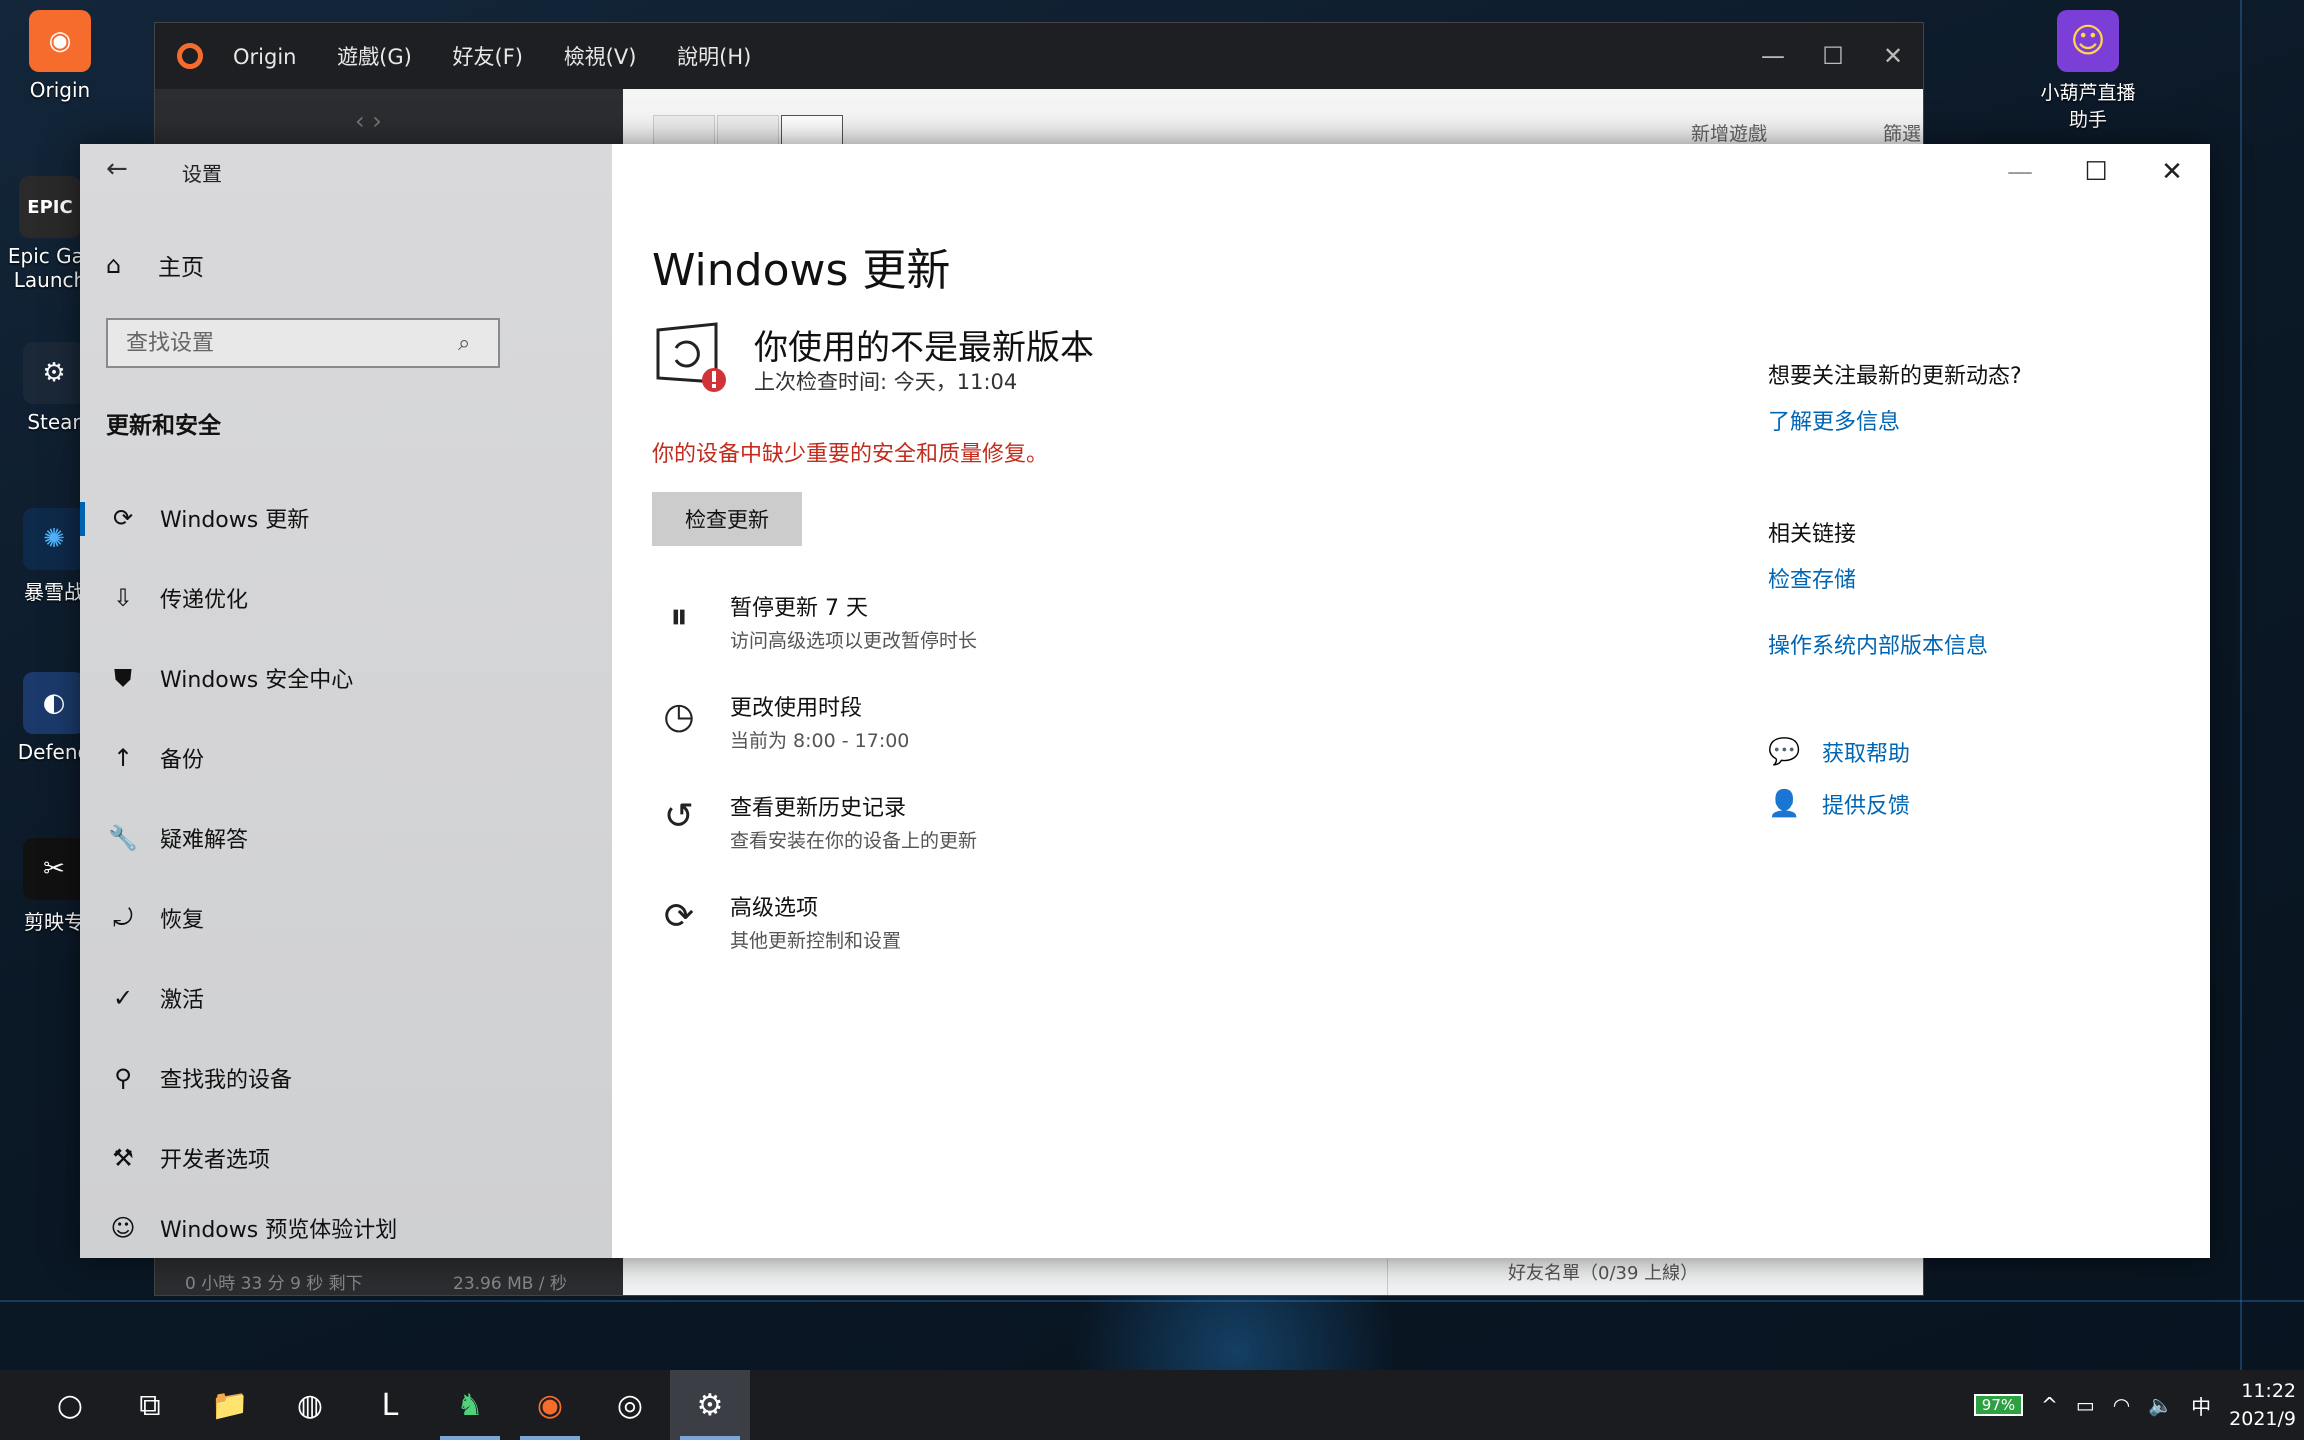  What do you see at coordinates (1839, 752) in the screenshot?
I see `get-help-link: 💬 获取帮助` at bounding box center [1839, 752].